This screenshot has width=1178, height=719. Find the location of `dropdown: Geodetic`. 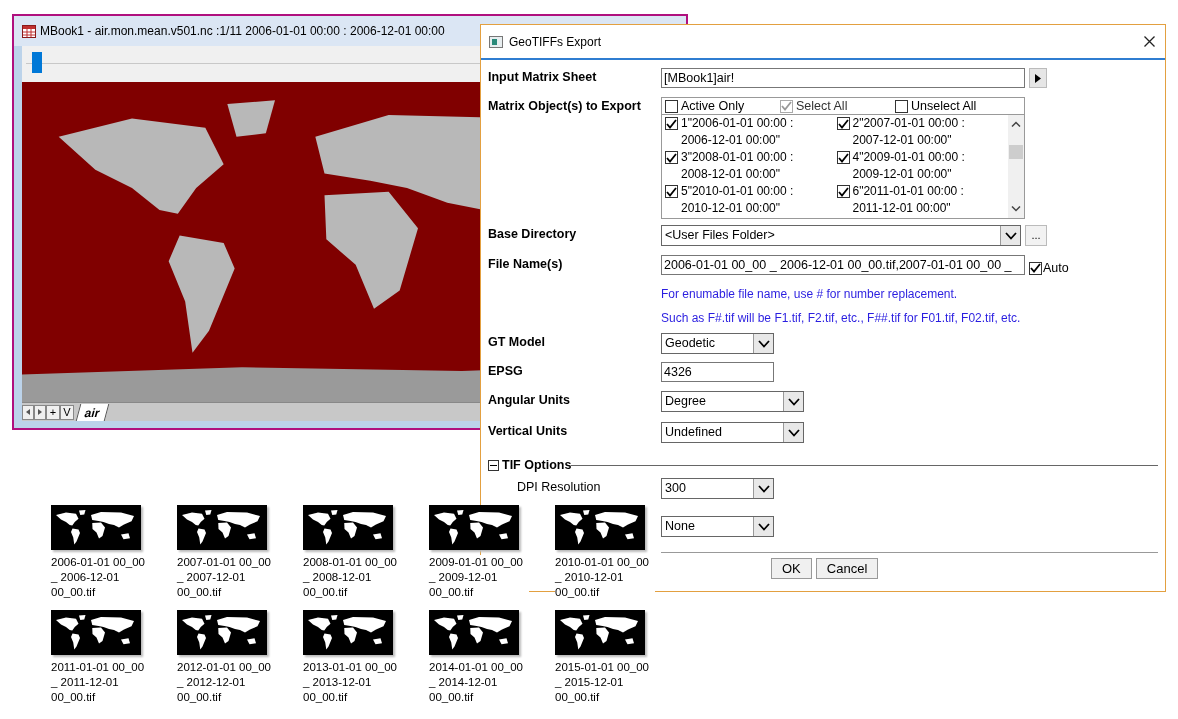

dropdown: Geodetic is located at coordinates (717, 343).